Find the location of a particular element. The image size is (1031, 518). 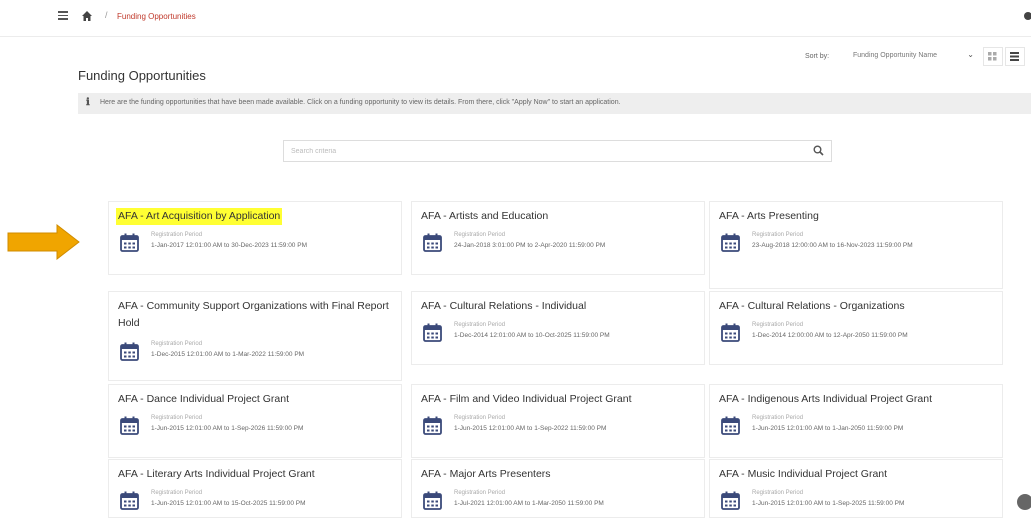

chevron-down-icon: ⌄ is located at coordinates (970, 54).